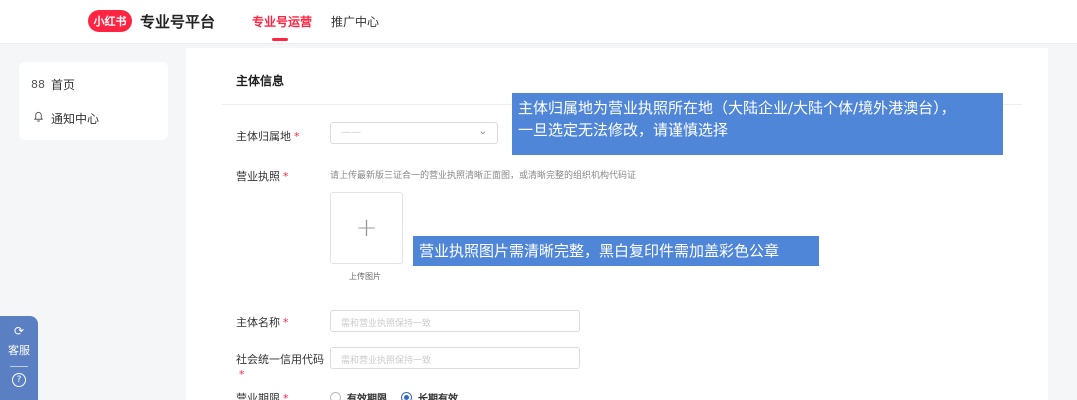 The image size is (1077, 400). What do you see at coordinates (262, 176) in the screenshot?
I see `license-label: 营业执照 *` at bounding box center [262, 176].